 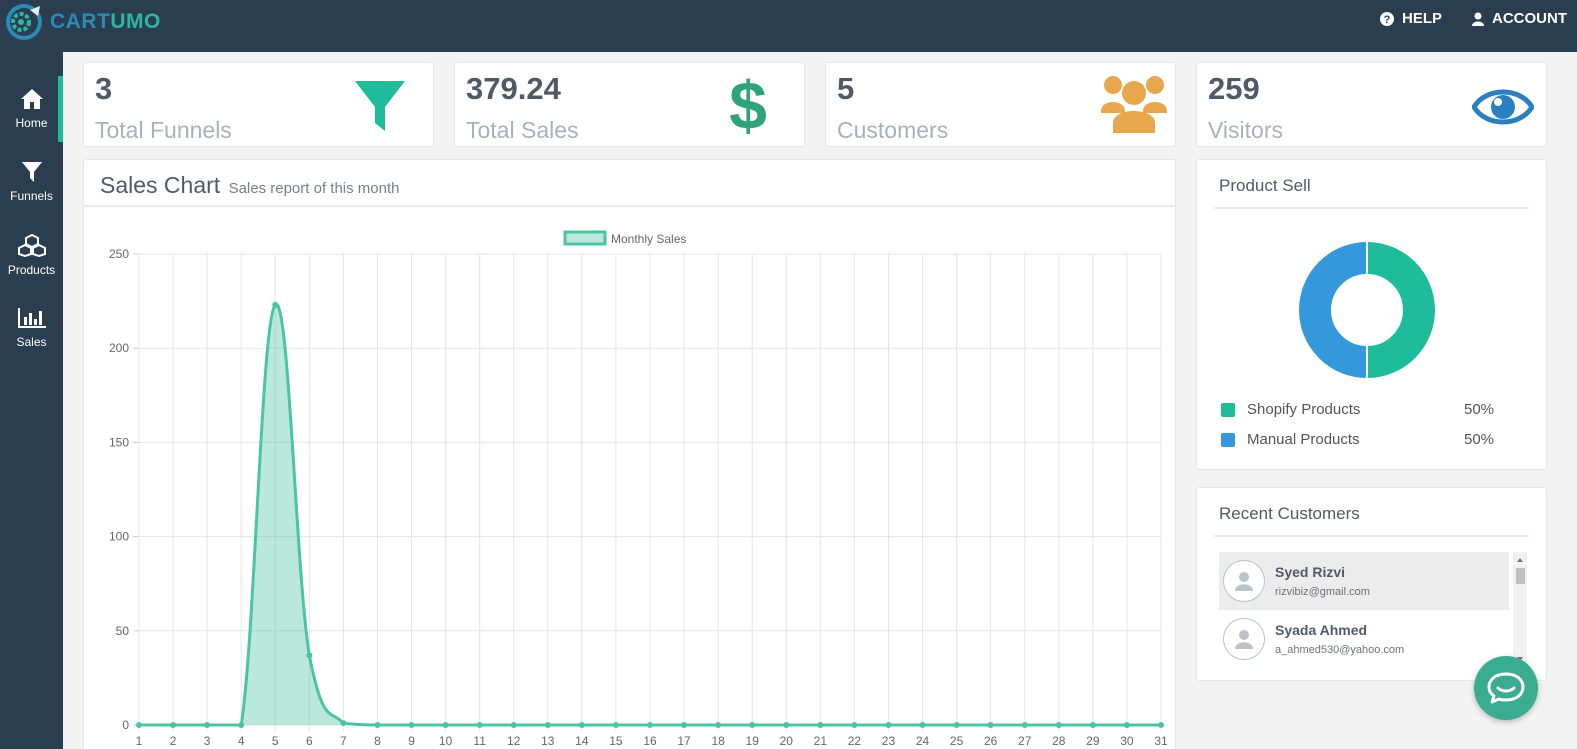 I want to click on x-tick-label: 26, so click(x=991, y=741).